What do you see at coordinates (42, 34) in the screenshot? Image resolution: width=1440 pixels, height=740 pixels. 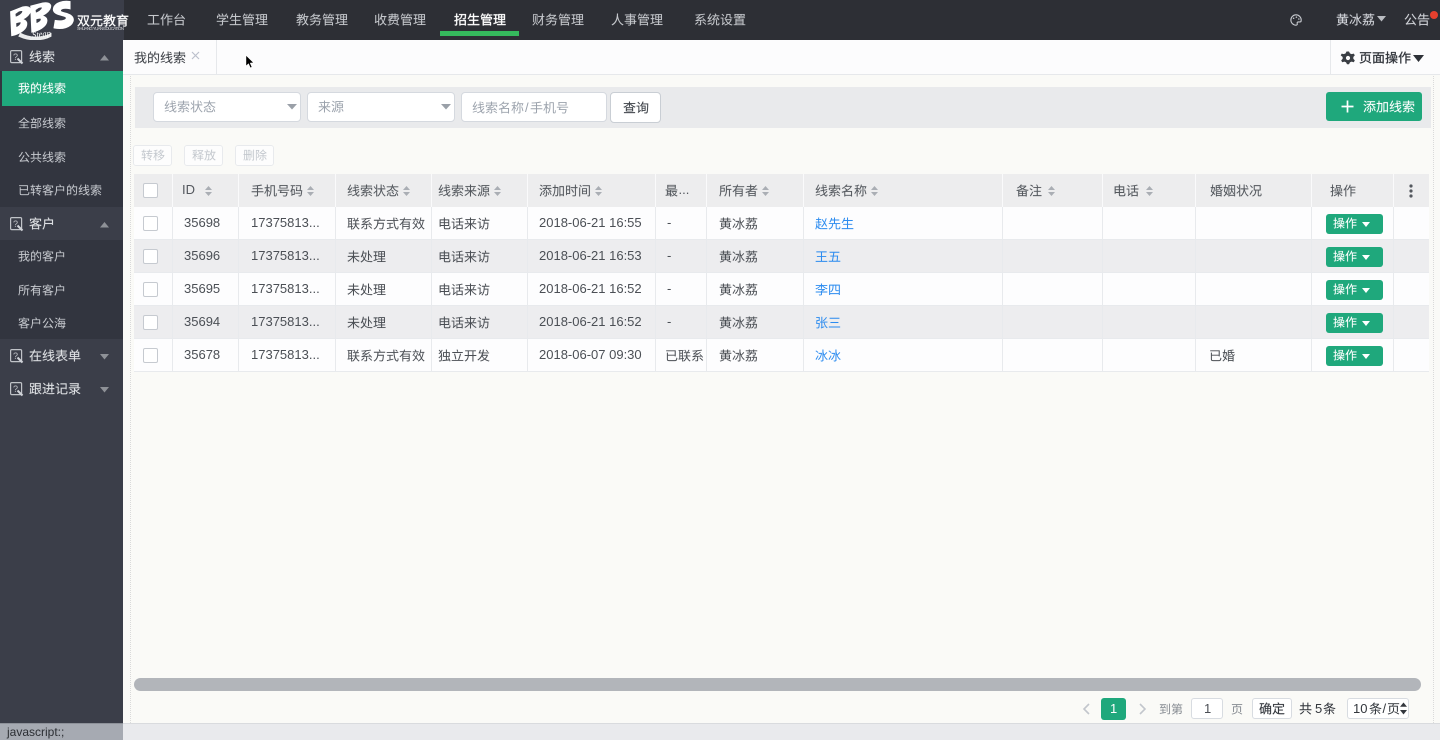 I see `svg-text: Steap` at bounding box center [42, 34].